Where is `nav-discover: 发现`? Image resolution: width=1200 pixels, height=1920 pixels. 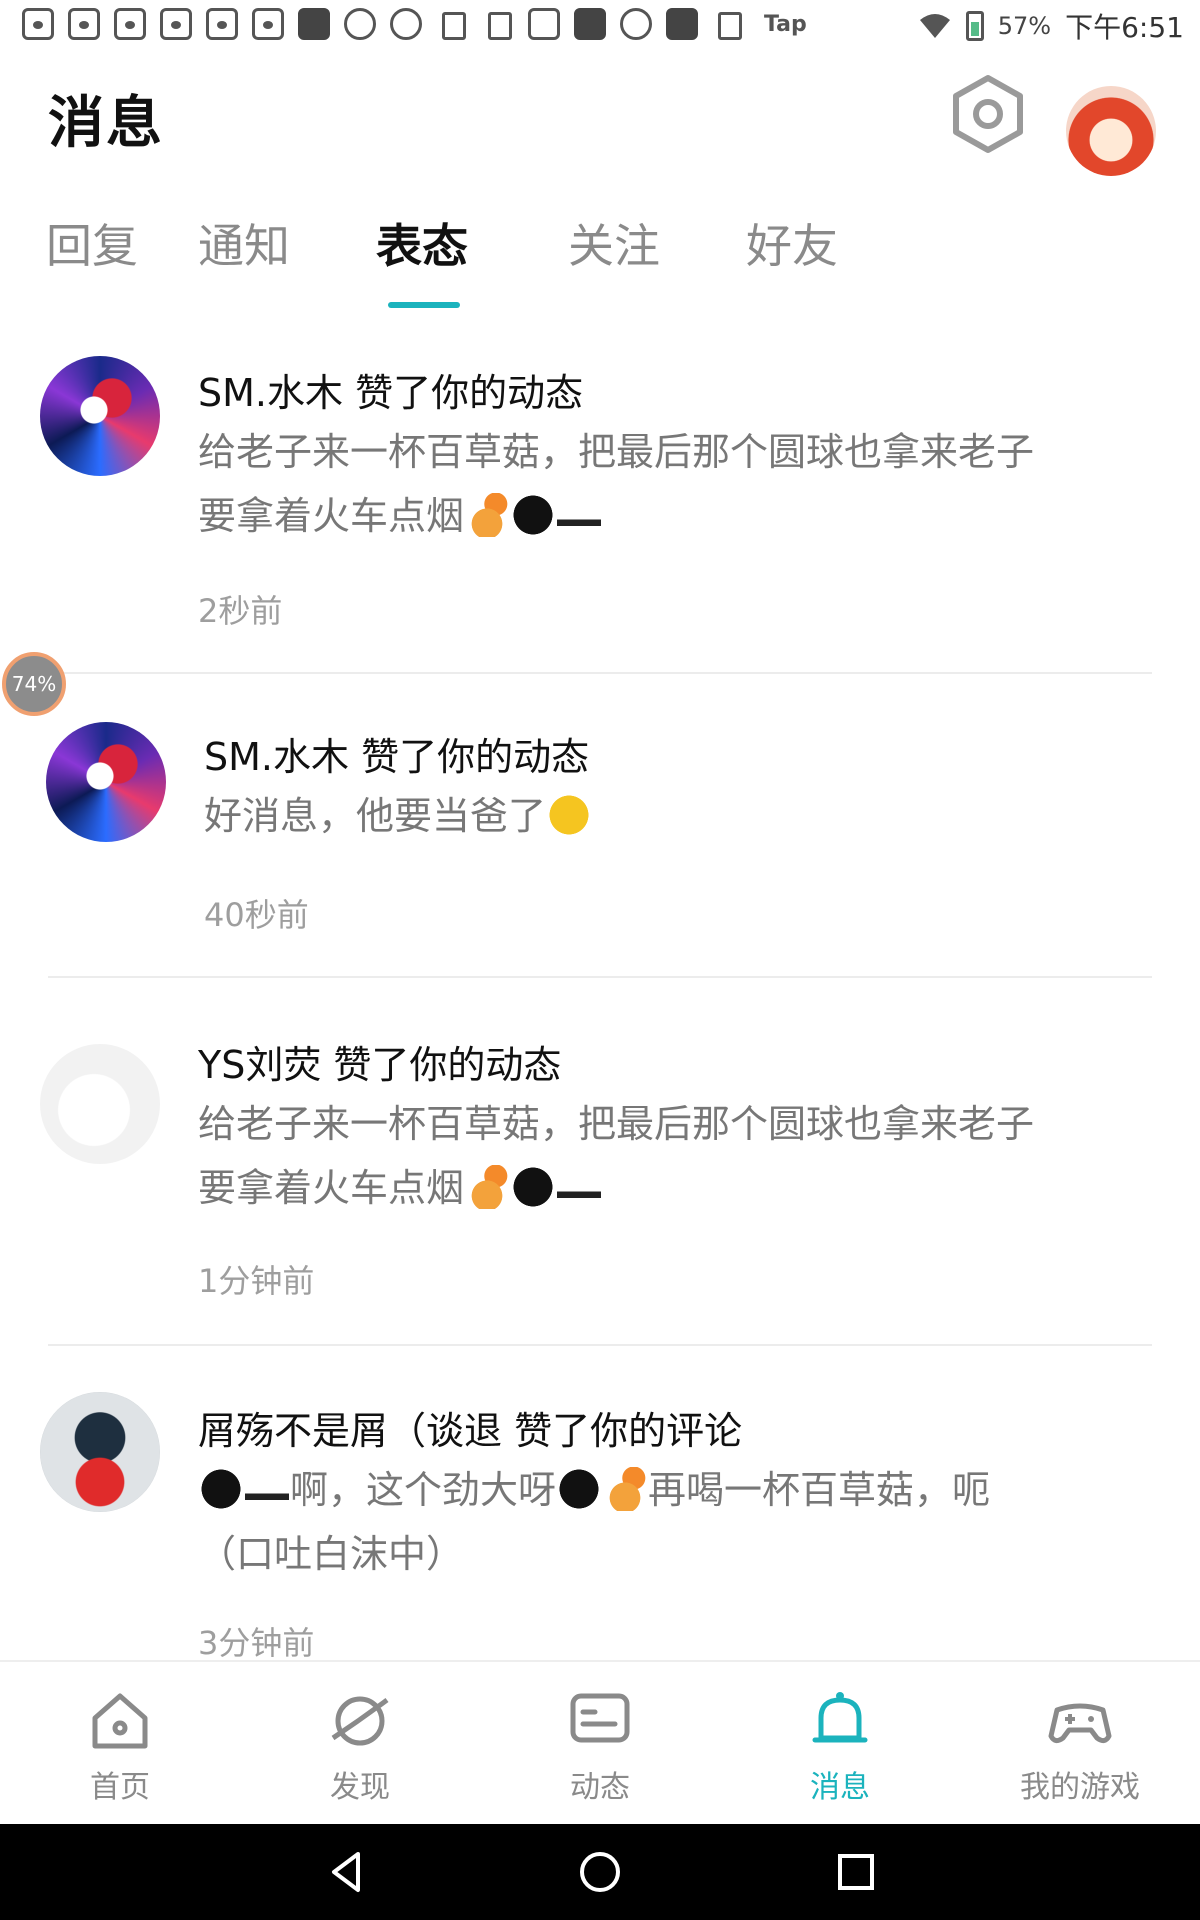 nav-discover: 发现 is located at coordinates (360, 1748).